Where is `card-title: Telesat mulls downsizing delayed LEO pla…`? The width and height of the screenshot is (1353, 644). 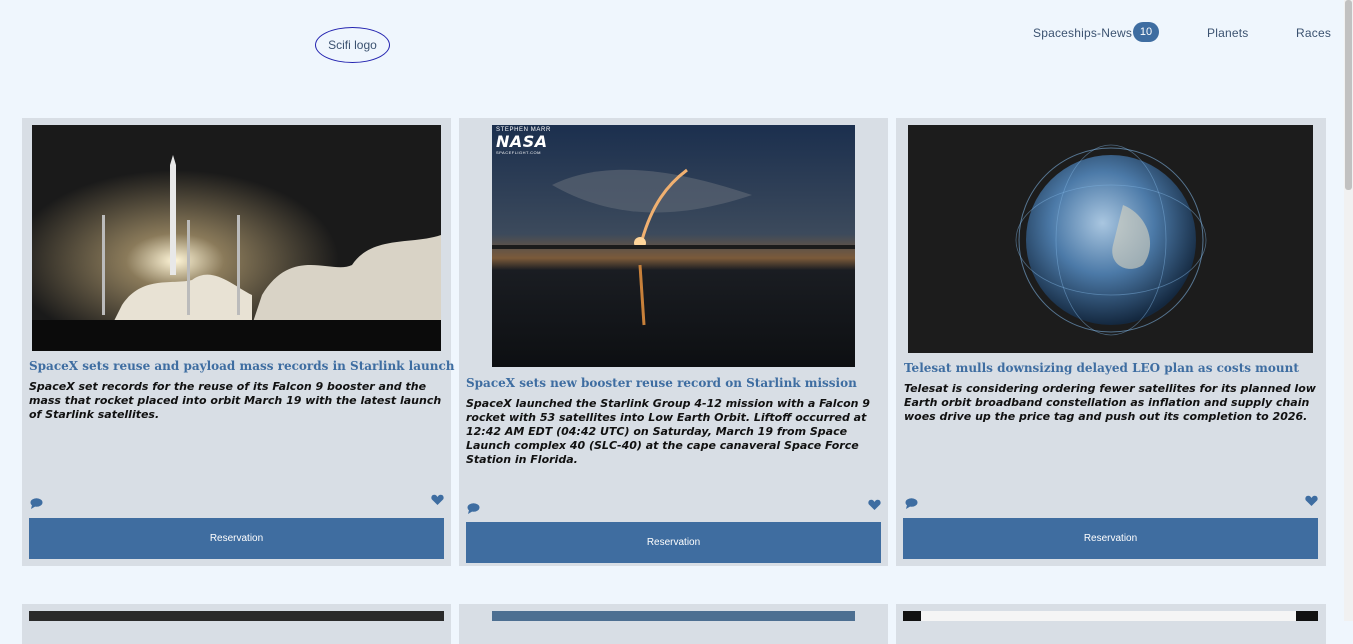 card-title: Telesat mulls downsizing delayed LEO pla… is located at coordinates (1101, 368).